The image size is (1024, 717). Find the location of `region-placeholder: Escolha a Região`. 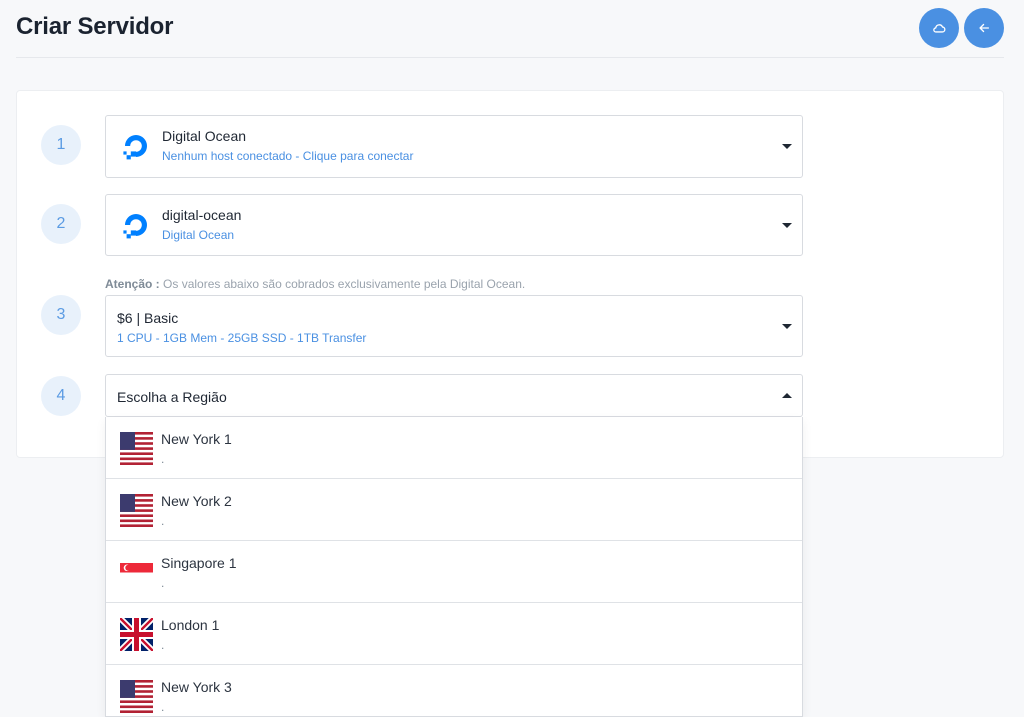

region-placeholder: Escolha a Região is located at coordinates (172, 397).